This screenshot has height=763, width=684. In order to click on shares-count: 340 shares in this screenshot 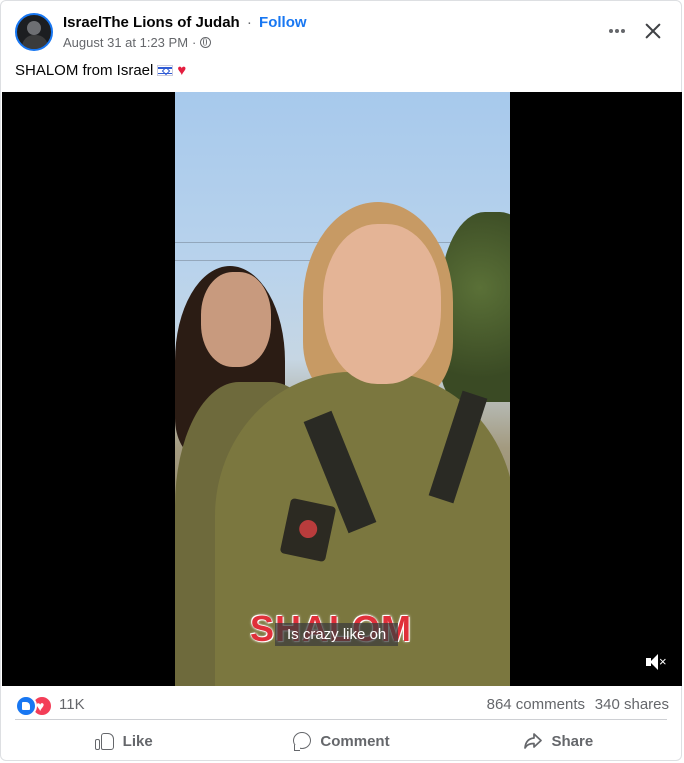, I will do `click(632, 704)`.